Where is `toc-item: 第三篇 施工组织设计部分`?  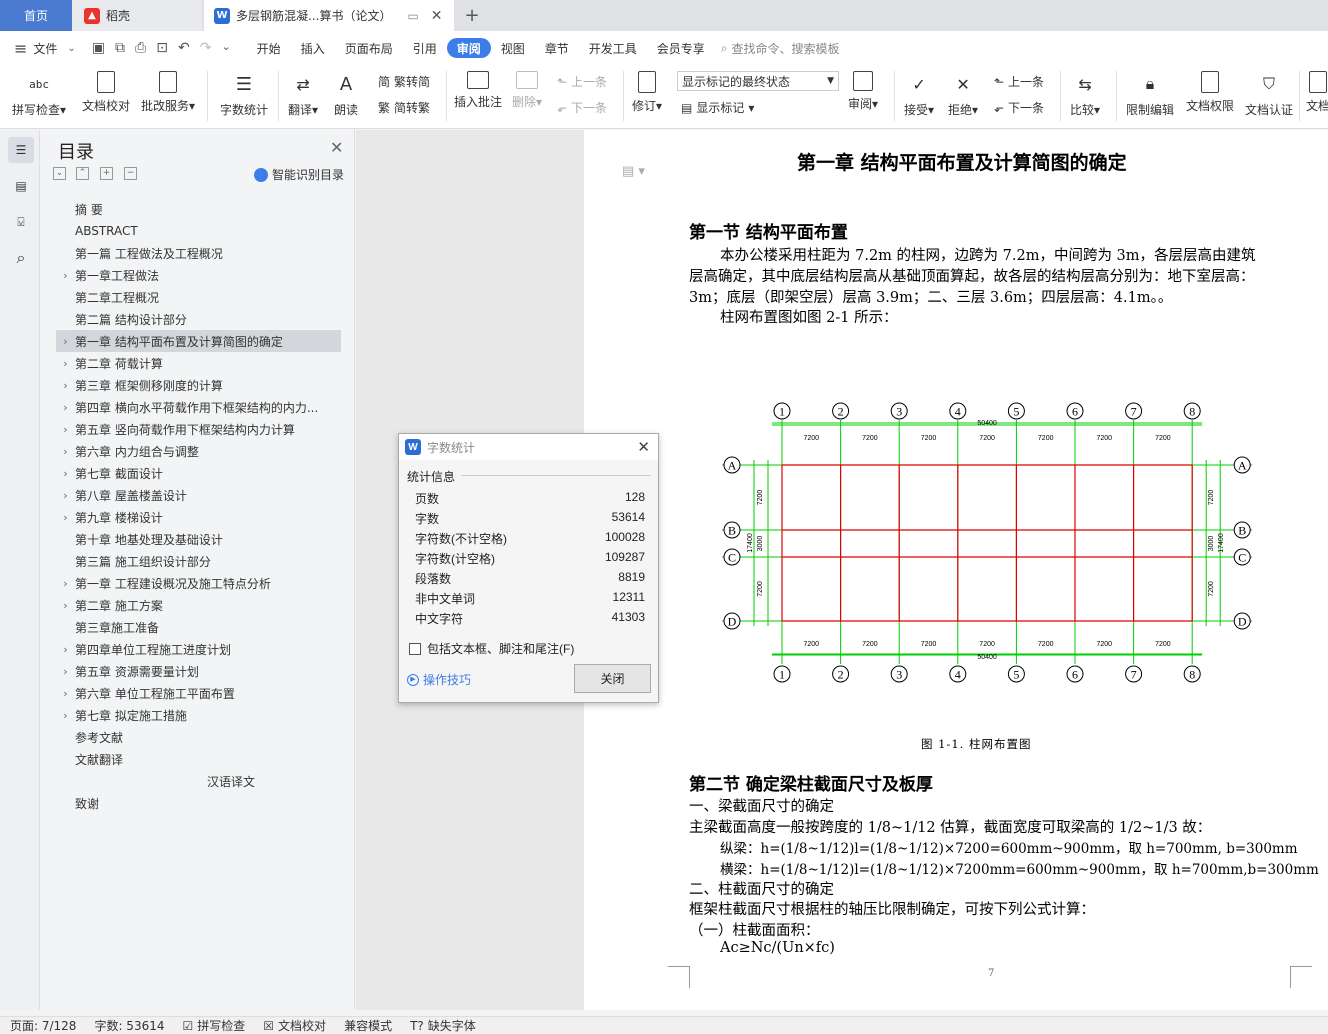 toc-item: 第三篇 施工组织设计部分 is located at coordinates (198, 561).